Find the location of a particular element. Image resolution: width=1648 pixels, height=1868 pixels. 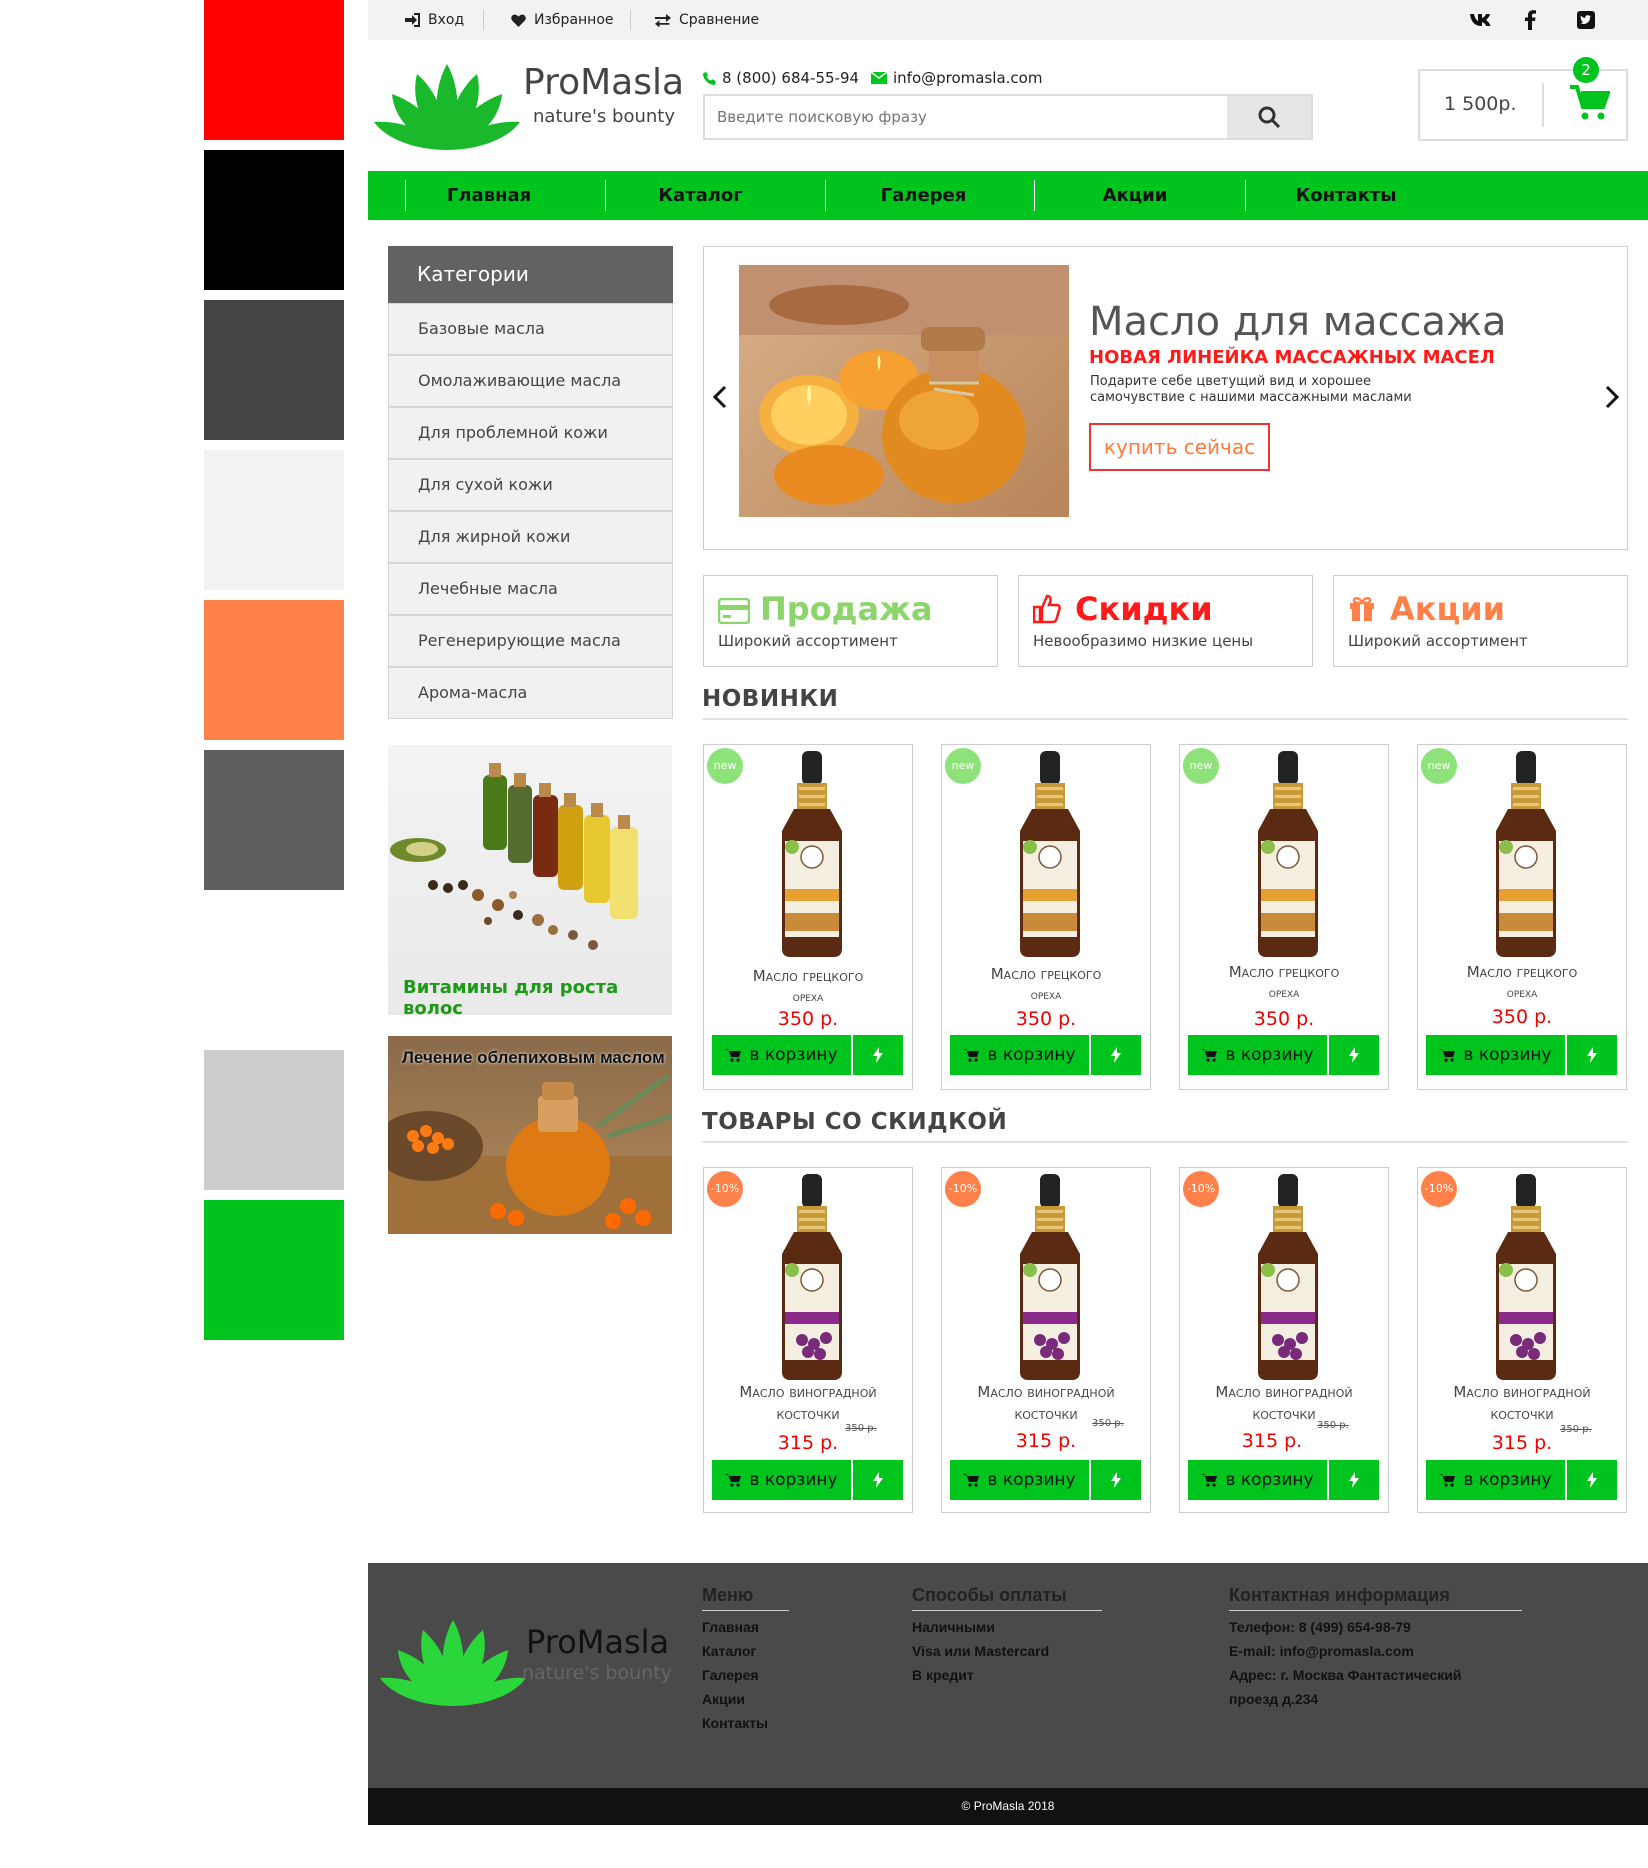

banner-hair-vitamins: Витамины для роста волос is located at coordinates (530, 880).